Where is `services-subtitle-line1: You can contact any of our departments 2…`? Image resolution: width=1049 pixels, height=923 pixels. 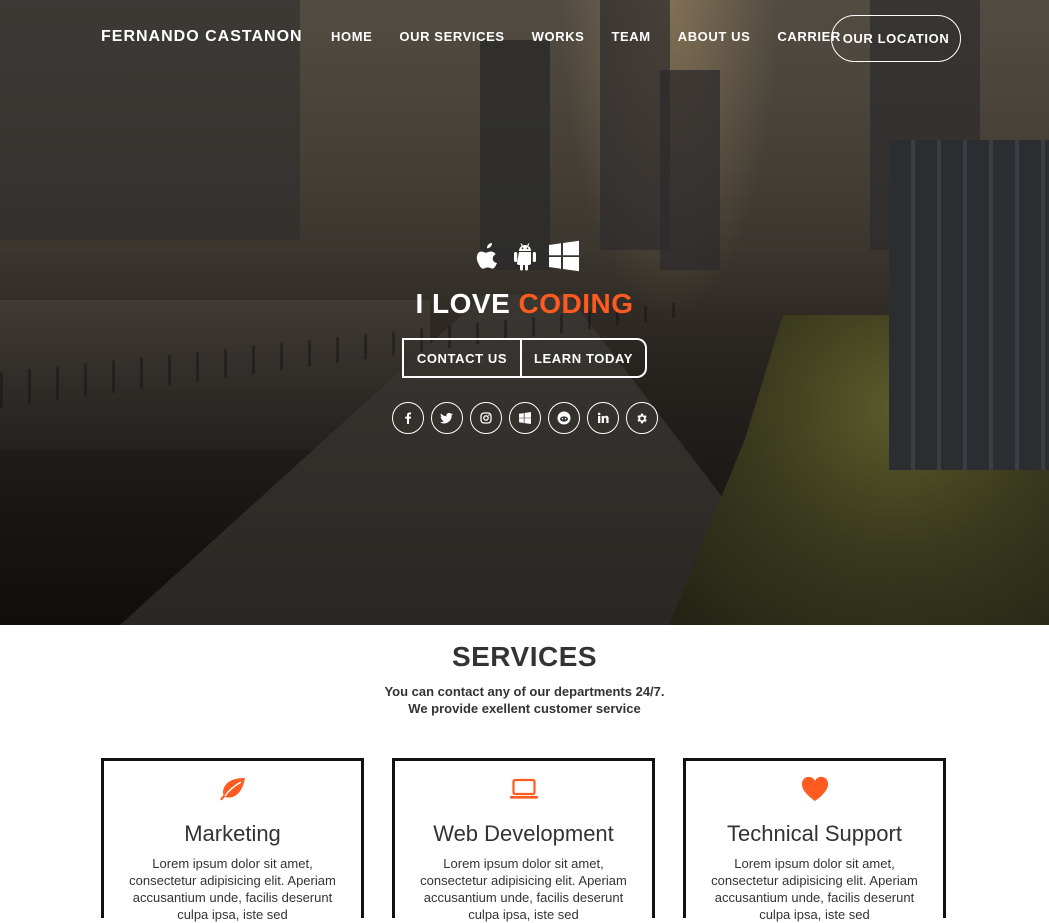
services-subtitle-line1: You can contact any of our departments 2… is located at coordinates (524, 691).